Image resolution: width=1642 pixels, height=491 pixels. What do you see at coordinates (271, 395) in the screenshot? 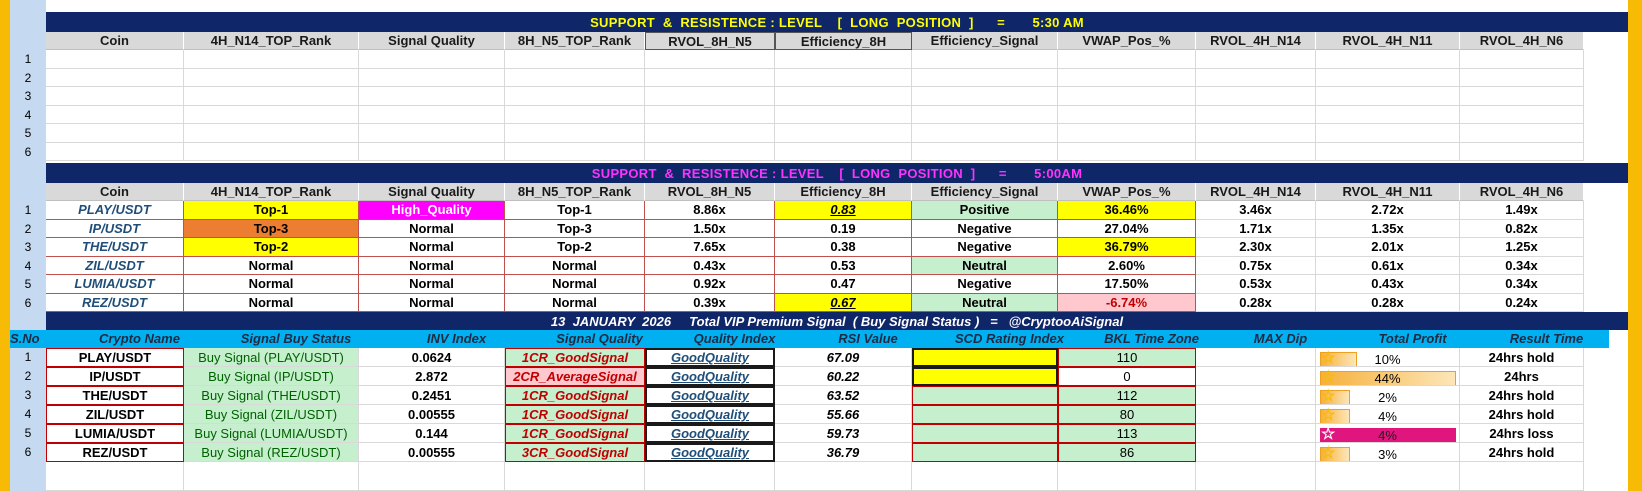
I see `signal-buy-status-cell: Buy Signal (THE/USDT)` at bounding box center [271, 395].